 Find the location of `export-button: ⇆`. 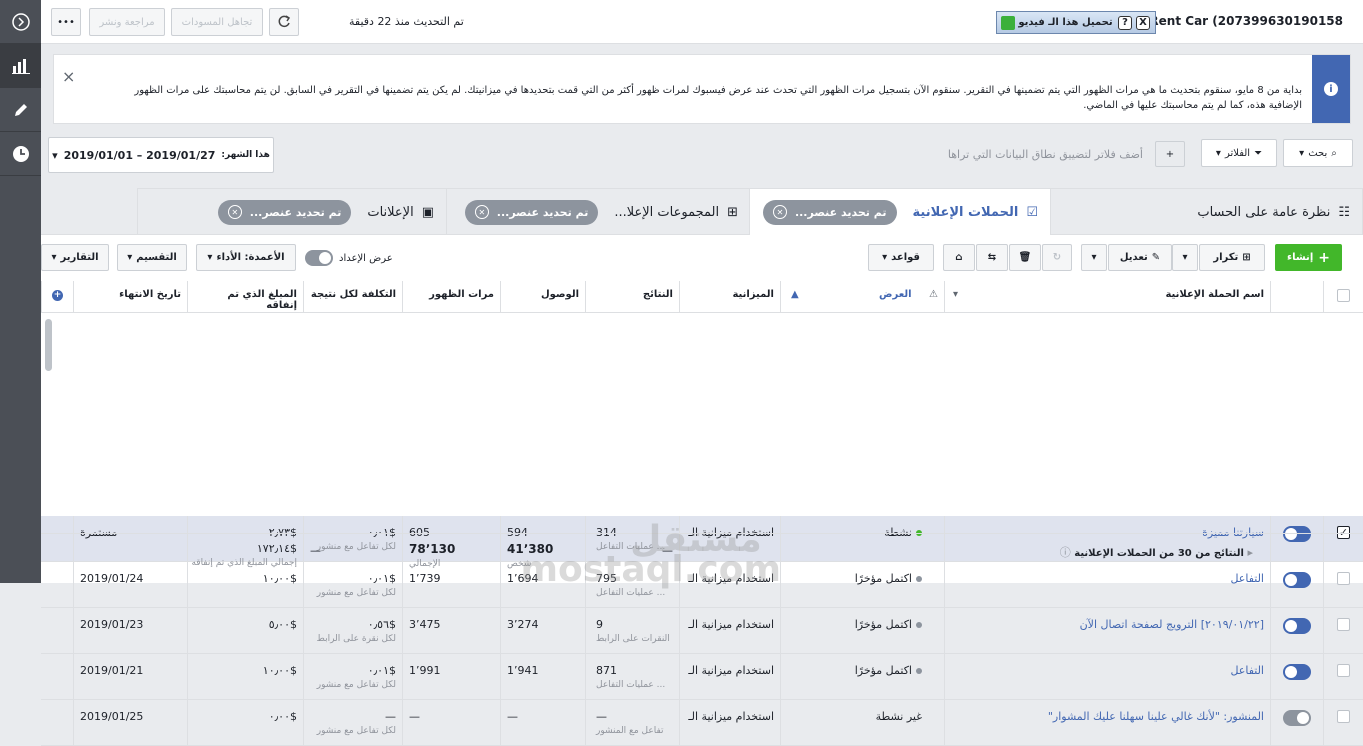

export-button: ⇆ is located at coordinates (992, 257).